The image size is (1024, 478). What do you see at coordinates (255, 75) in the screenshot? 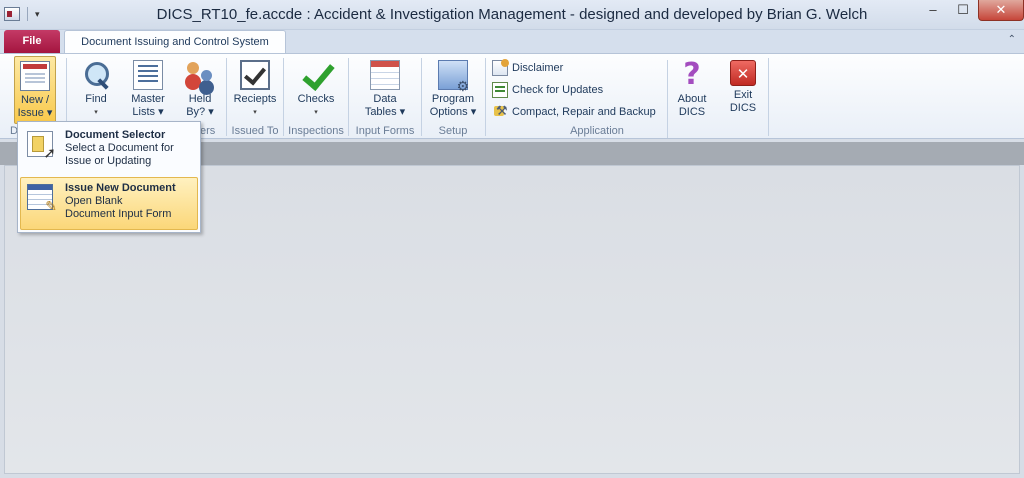
I see `checkbox-icon` at bounding box center [255, 75].